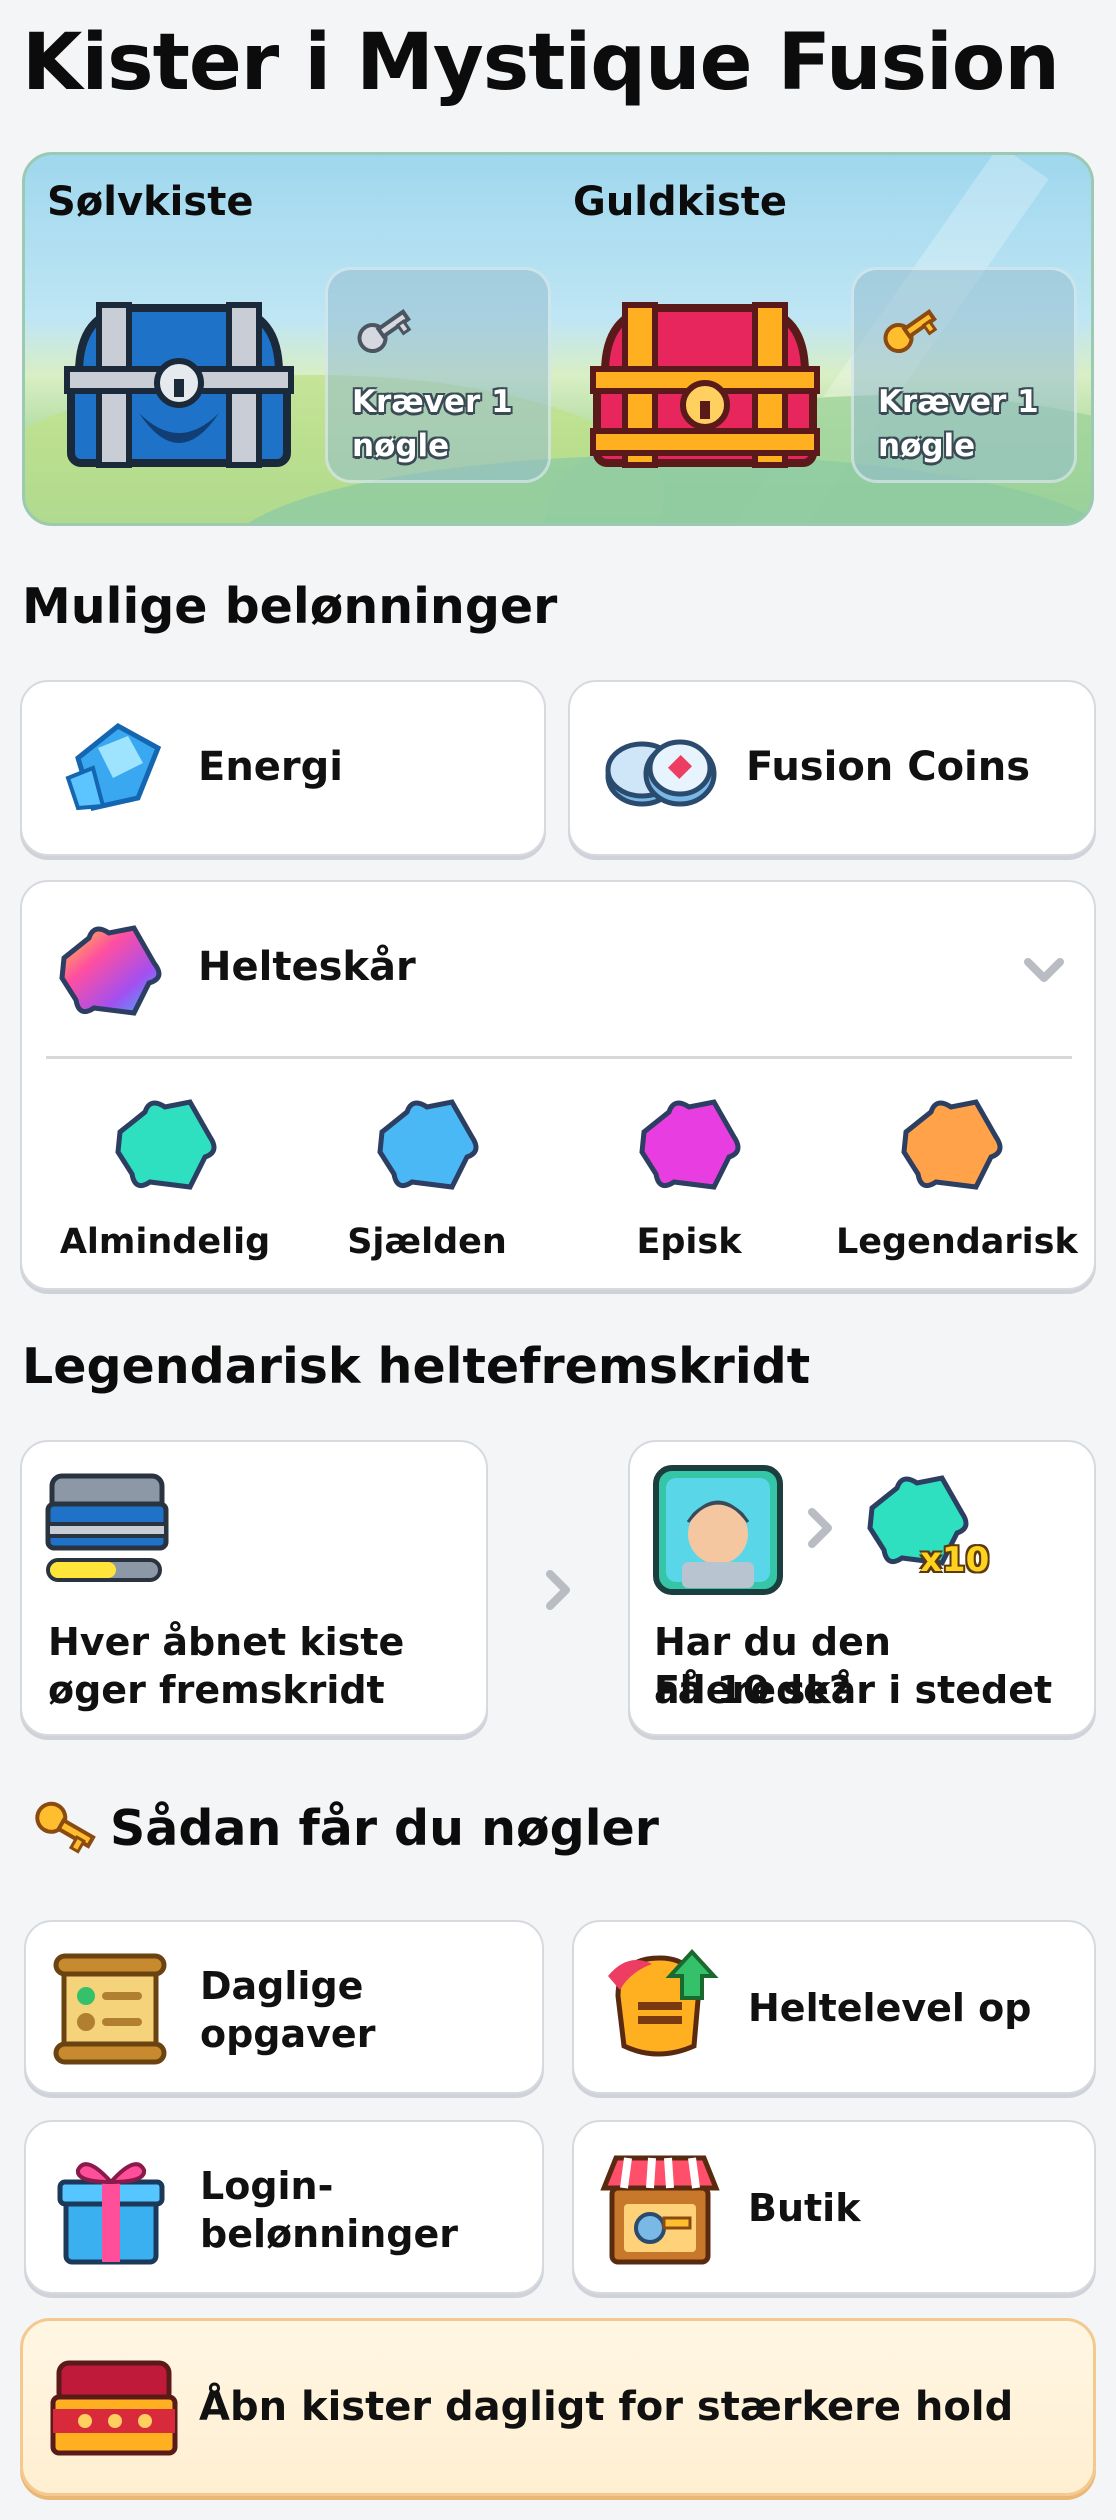  What do you see at coordinates (65, 1827) in the screenshot?
I see `key-heading-icon` at bounding box center [65, 1827].